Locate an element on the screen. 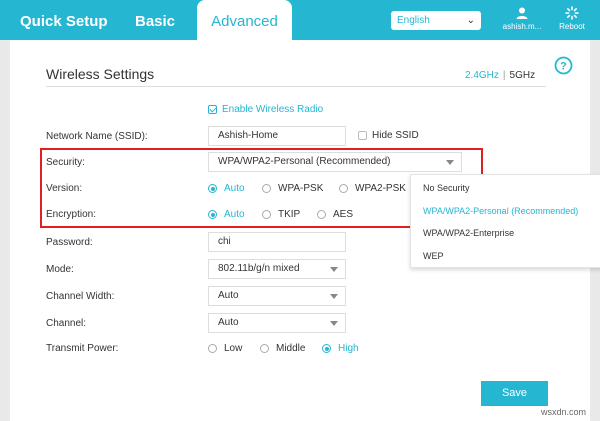 Image resolution: width=600 pixels, height=421 pixels. band-switcher: 2.4GHz | 5GHz is located at coordinates (500, 75).